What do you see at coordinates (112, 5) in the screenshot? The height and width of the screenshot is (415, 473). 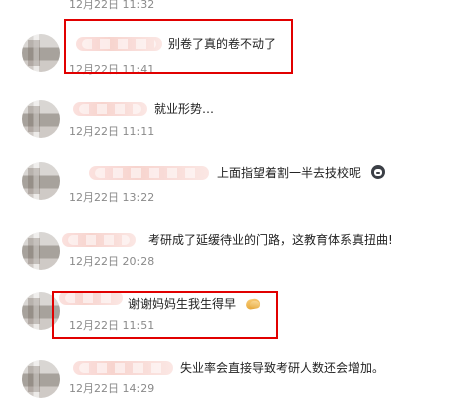 I see `comment-time: 12月22日 11:32` at bounding box center [112, 5].